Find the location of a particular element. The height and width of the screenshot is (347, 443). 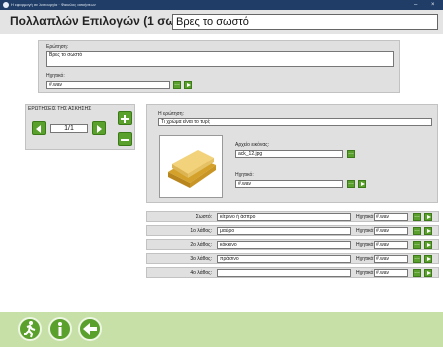

exit-button is located at coordinates (30, 329).